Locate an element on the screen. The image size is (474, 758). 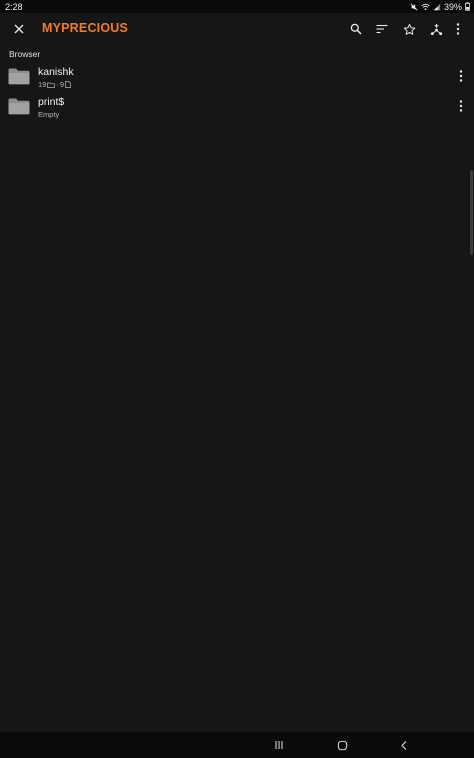
add-network-icon is located at coordinates (436, 29).